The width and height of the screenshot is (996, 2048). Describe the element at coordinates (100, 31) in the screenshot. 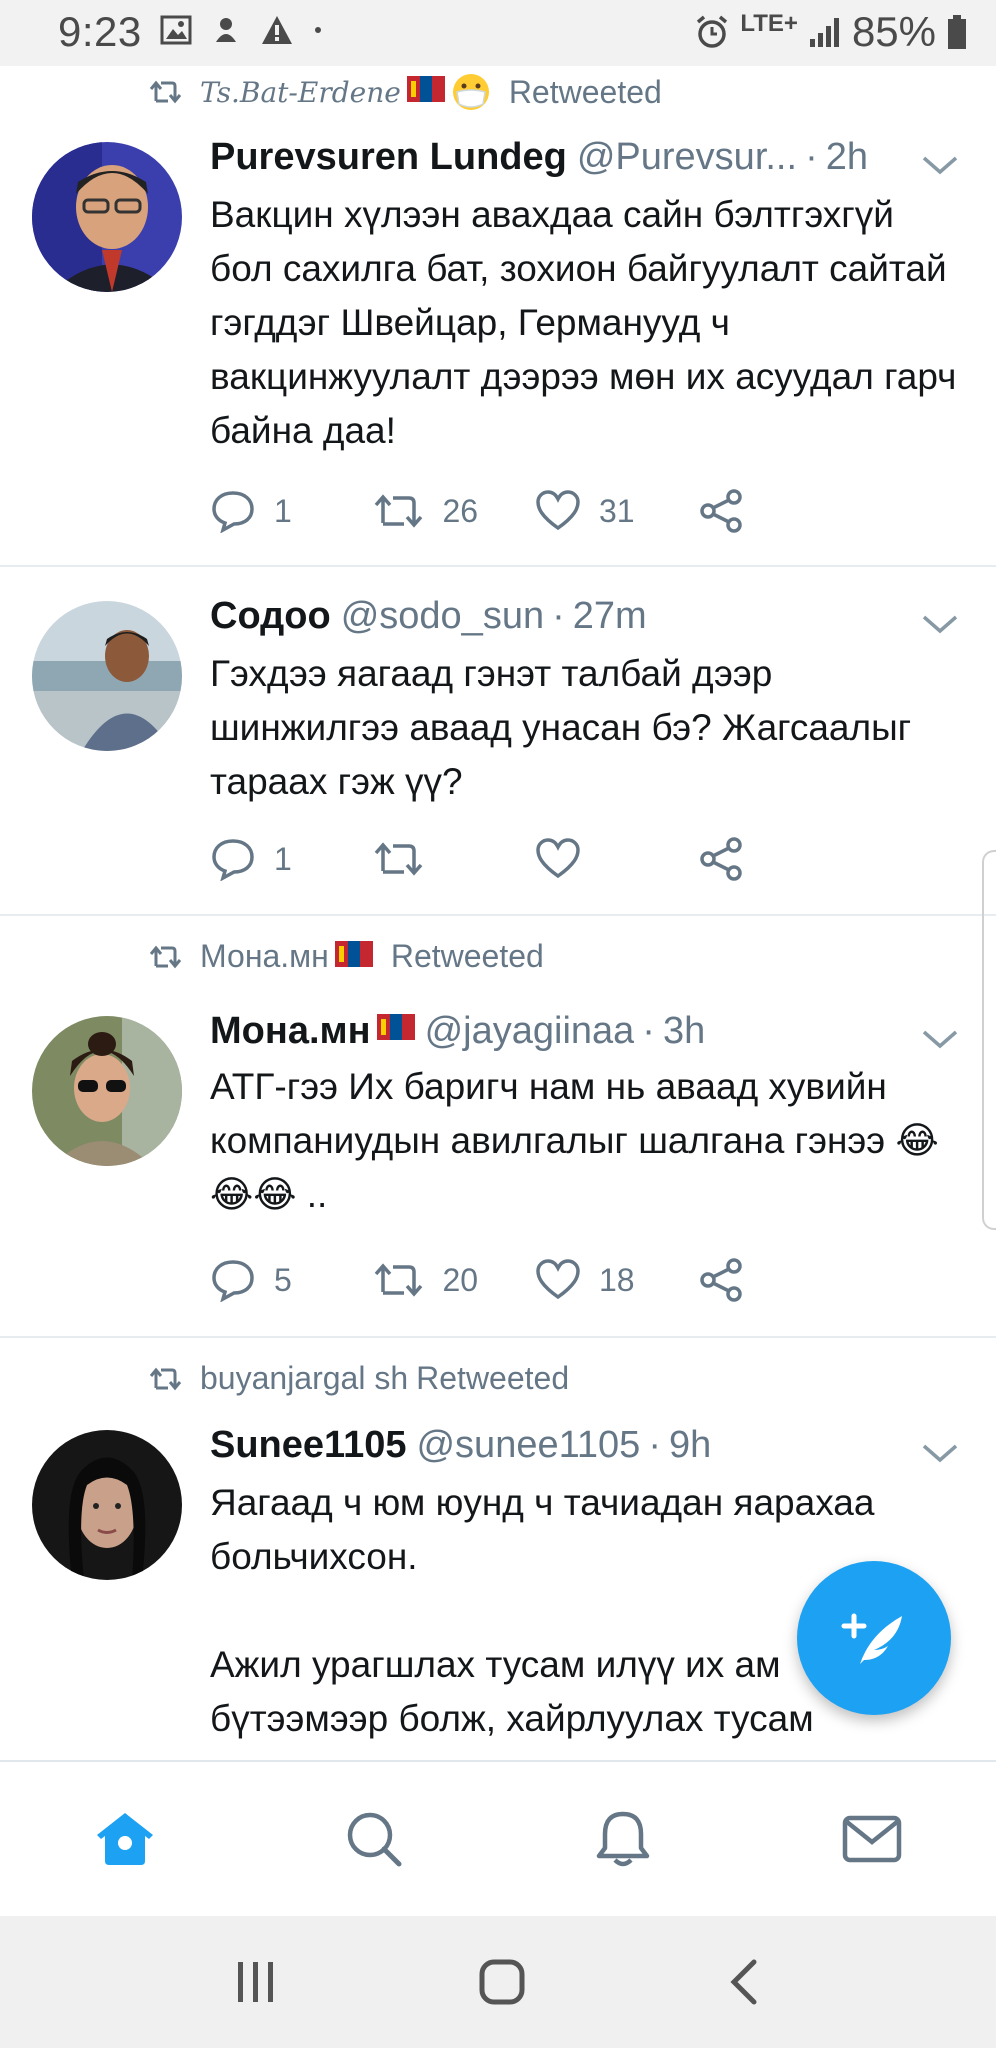

I see `status-time: 9:23` at that location.